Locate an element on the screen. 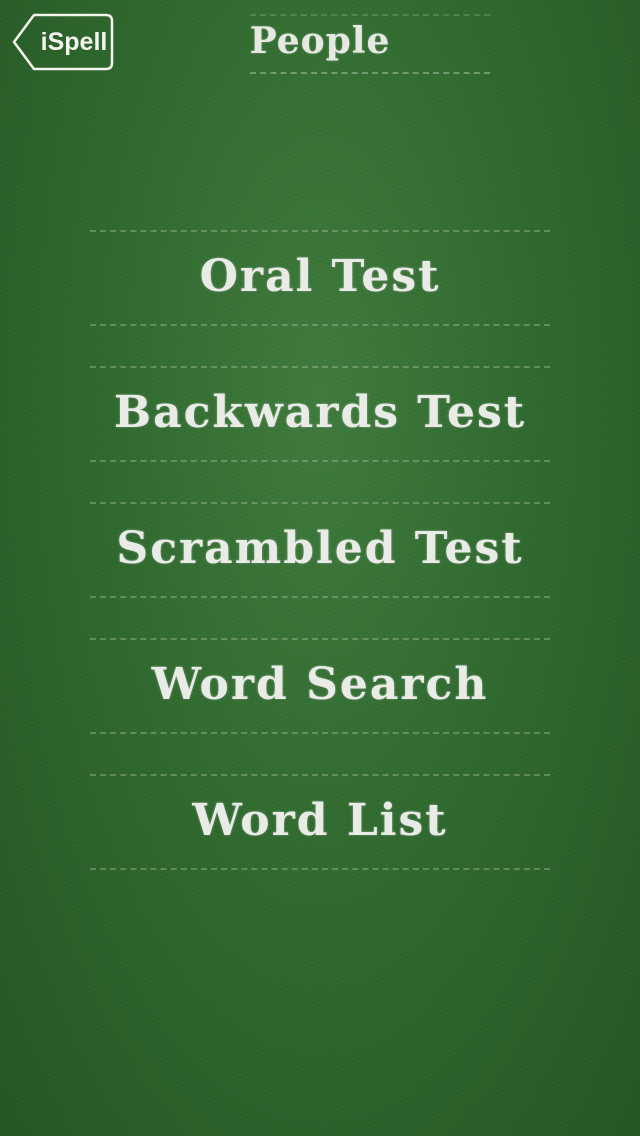 Image resolution: width=640 pixels, height=1136 pixels. menu-item-backwards-test: Backwards Test is located at coordinates (320, 415).